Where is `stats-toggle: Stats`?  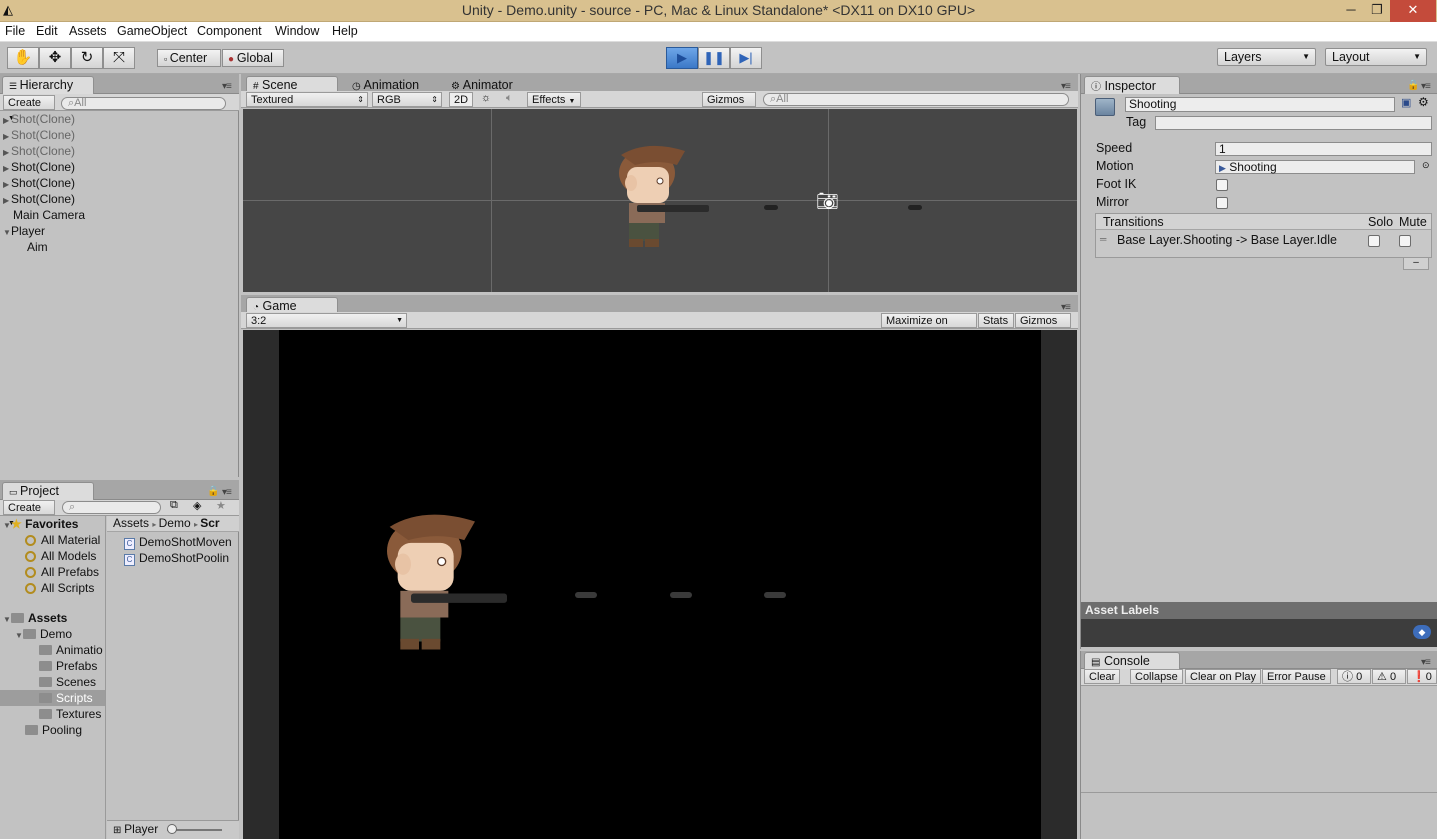 stats-toggle: Stats is located at coordinates (996, 320).